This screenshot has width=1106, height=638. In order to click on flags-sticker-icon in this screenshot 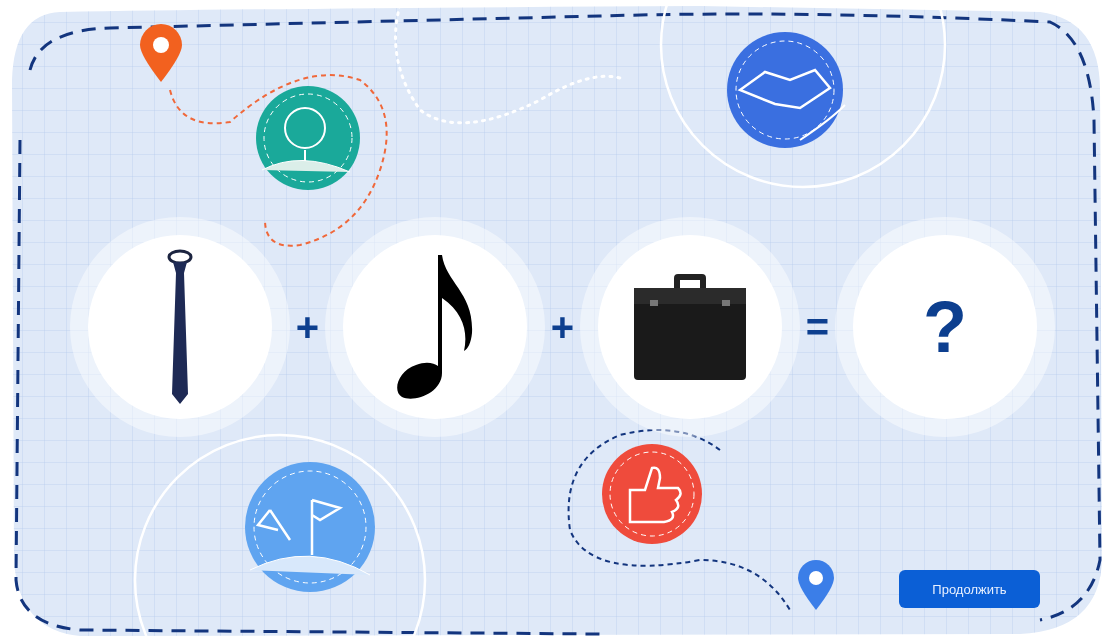, I will do `click(310, 527)`.